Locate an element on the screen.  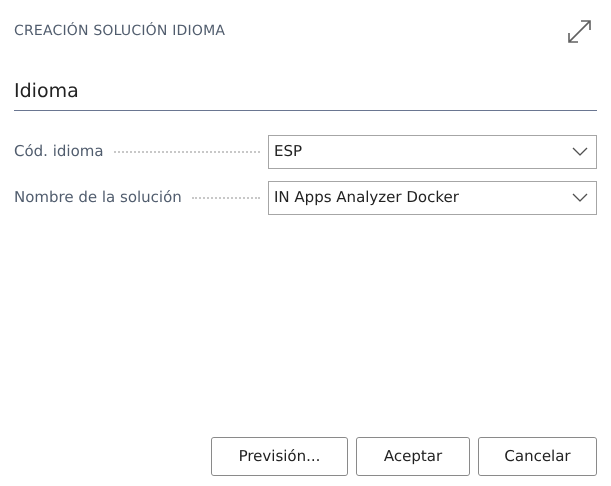
leader-line is located at coordinates (226, 197).